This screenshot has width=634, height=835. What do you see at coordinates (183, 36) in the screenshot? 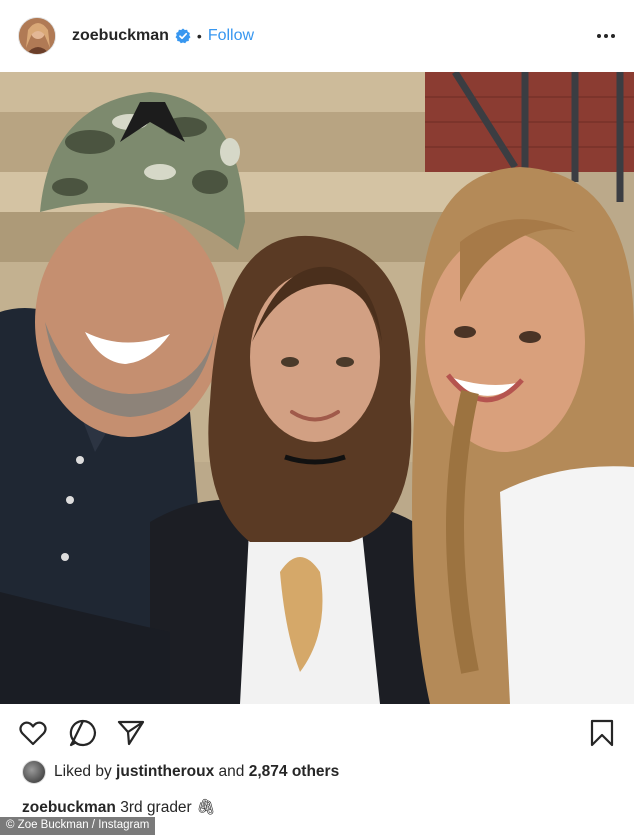
I see `verified-badge-icon` at bounding box center [183, 36].